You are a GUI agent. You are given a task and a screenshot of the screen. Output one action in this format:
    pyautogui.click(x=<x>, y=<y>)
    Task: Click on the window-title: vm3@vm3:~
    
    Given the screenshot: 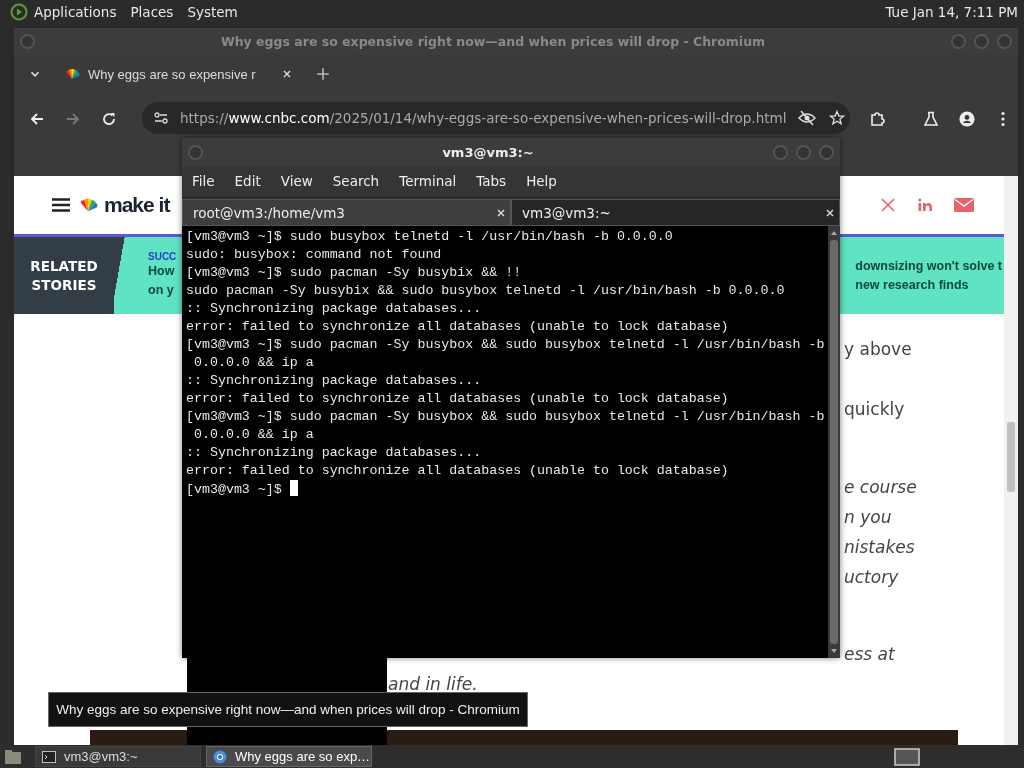 What is the action you would take?
    pyautogui.click(x=488, y=152)
    